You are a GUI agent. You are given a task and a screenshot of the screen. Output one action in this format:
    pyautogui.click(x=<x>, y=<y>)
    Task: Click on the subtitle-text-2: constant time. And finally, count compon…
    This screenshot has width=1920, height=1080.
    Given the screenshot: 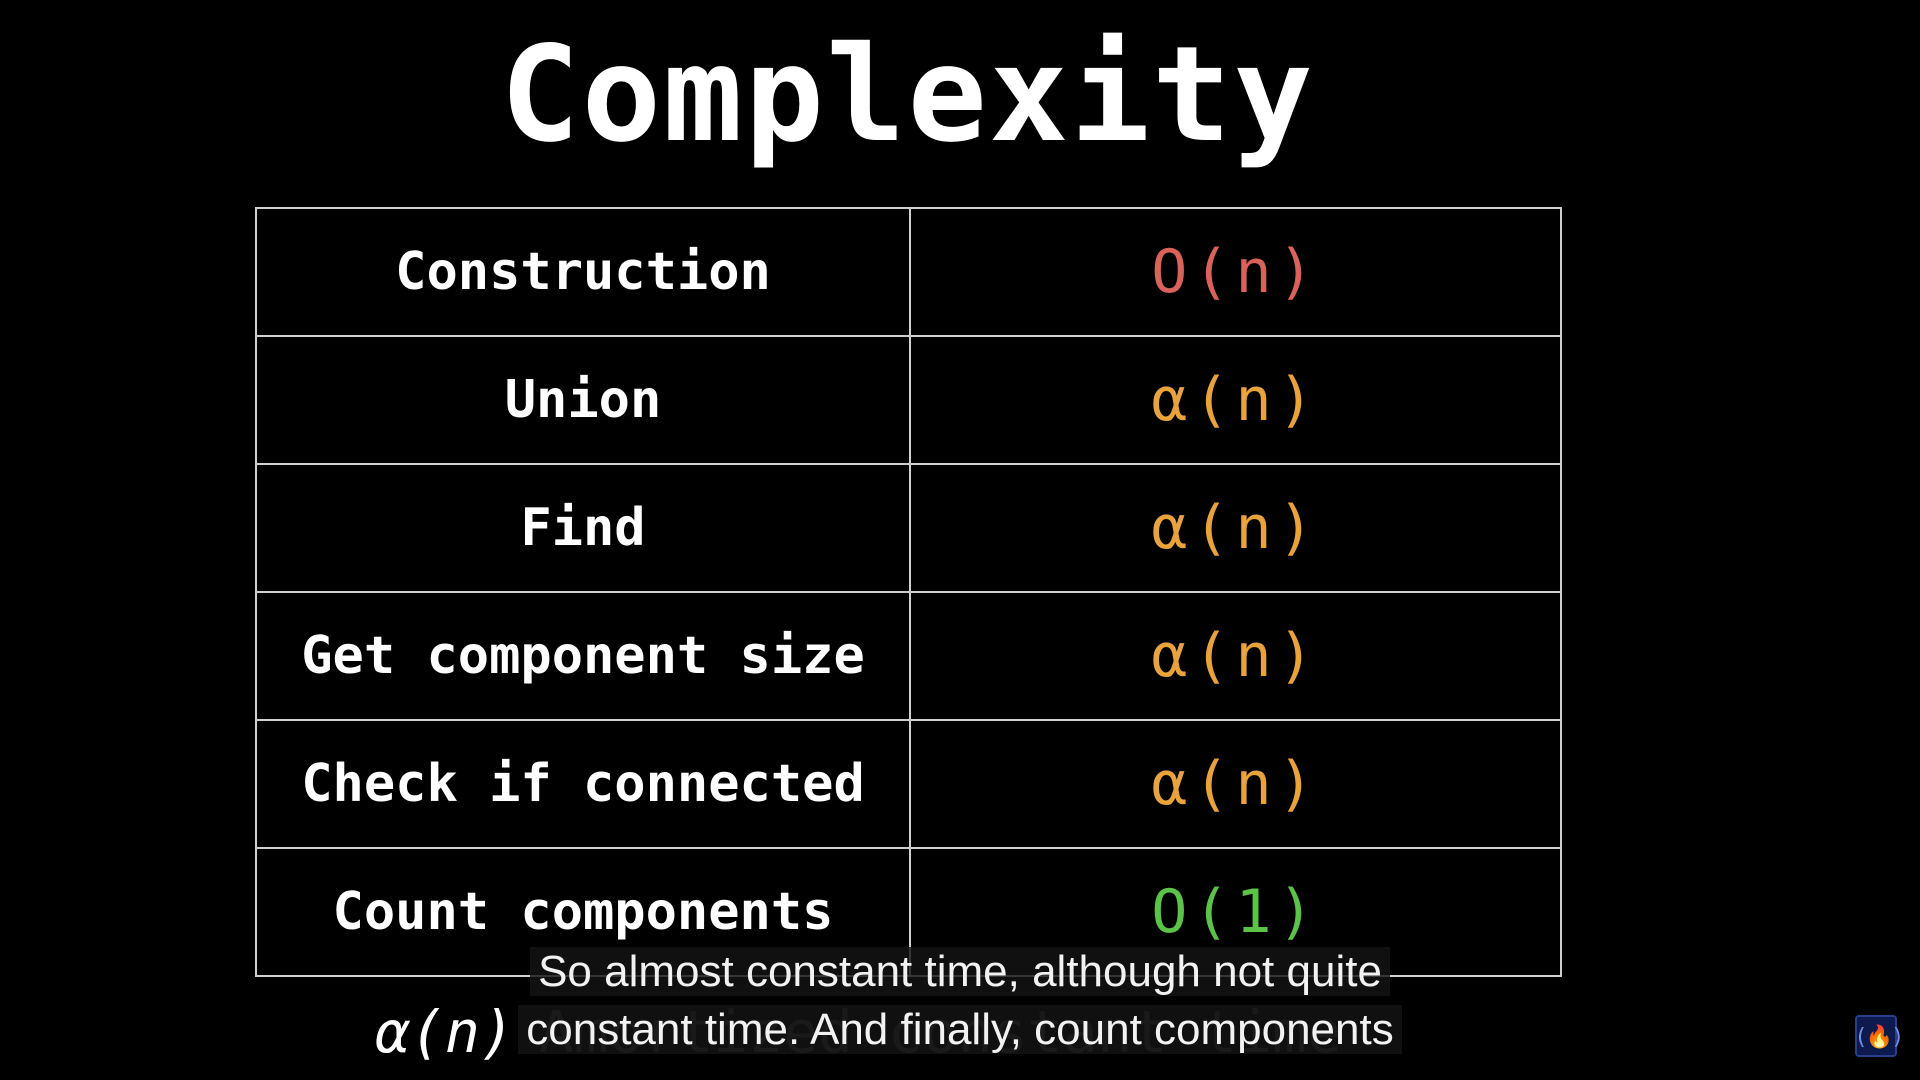 What is the action you would take?
    pyautogui.click(x=960, y=1029)
    